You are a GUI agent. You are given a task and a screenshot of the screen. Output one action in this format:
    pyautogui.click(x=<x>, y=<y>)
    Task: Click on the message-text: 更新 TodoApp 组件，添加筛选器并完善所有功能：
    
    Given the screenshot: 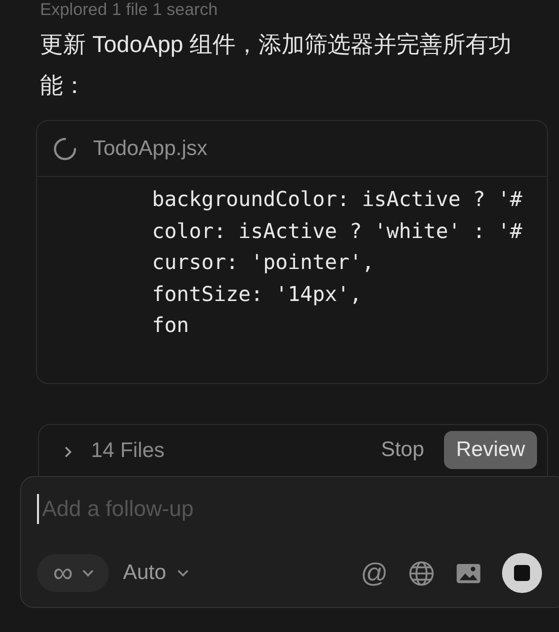 What is the action you would take?
    pyautogui.click(x=276, y=65)
    